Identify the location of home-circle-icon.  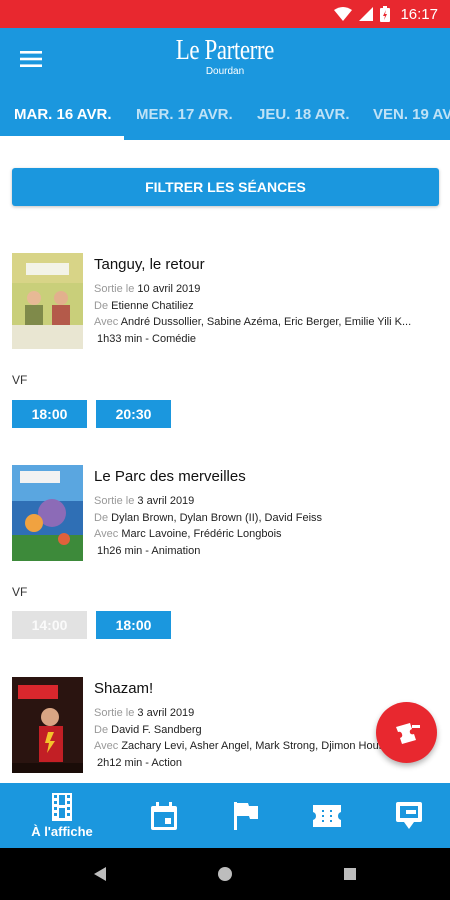
(225, 874).